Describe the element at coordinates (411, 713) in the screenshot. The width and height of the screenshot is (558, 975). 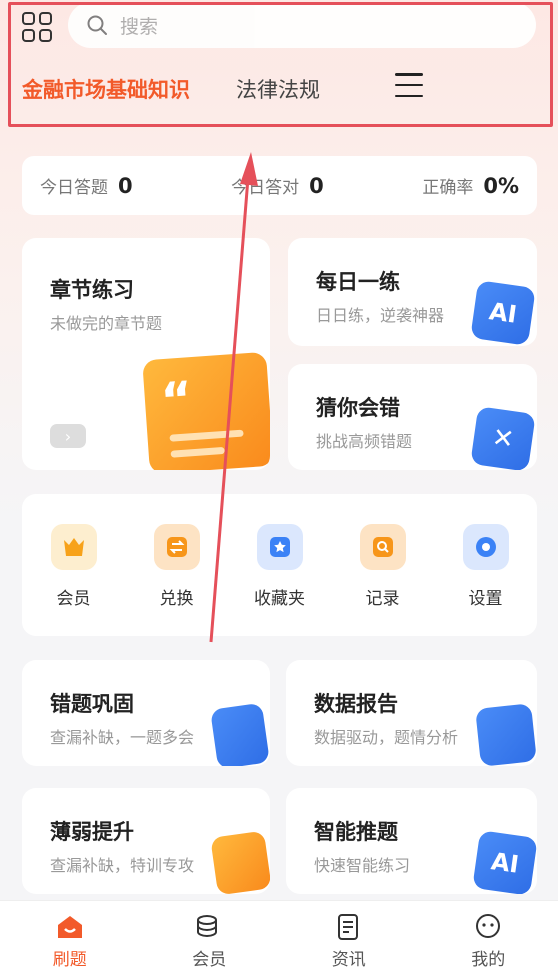
I see `data-report-card: 数据报告 数据驱动，题情分析` at that location.